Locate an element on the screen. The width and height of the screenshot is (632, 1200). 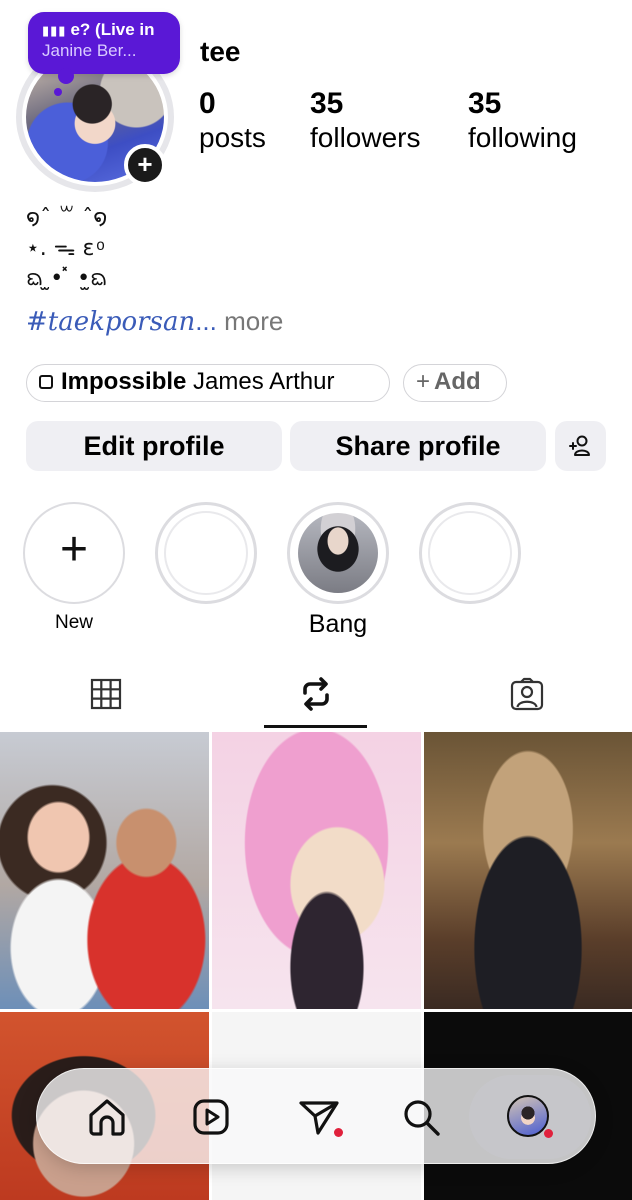
add-story-button: + is located at coordinates (145, 165).